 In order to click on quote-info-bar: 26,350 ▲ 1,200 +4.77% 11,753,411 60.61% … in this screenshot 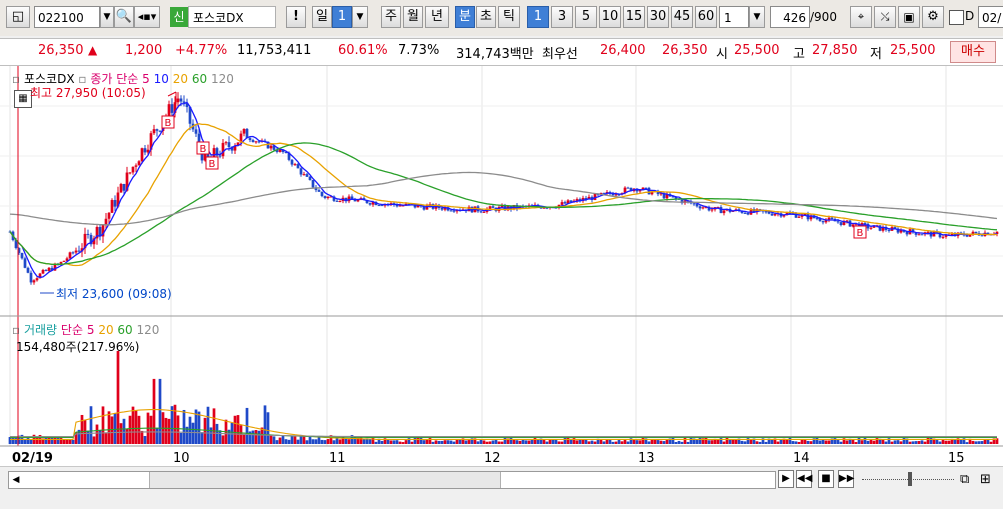, I will do `click(501, 52)`.